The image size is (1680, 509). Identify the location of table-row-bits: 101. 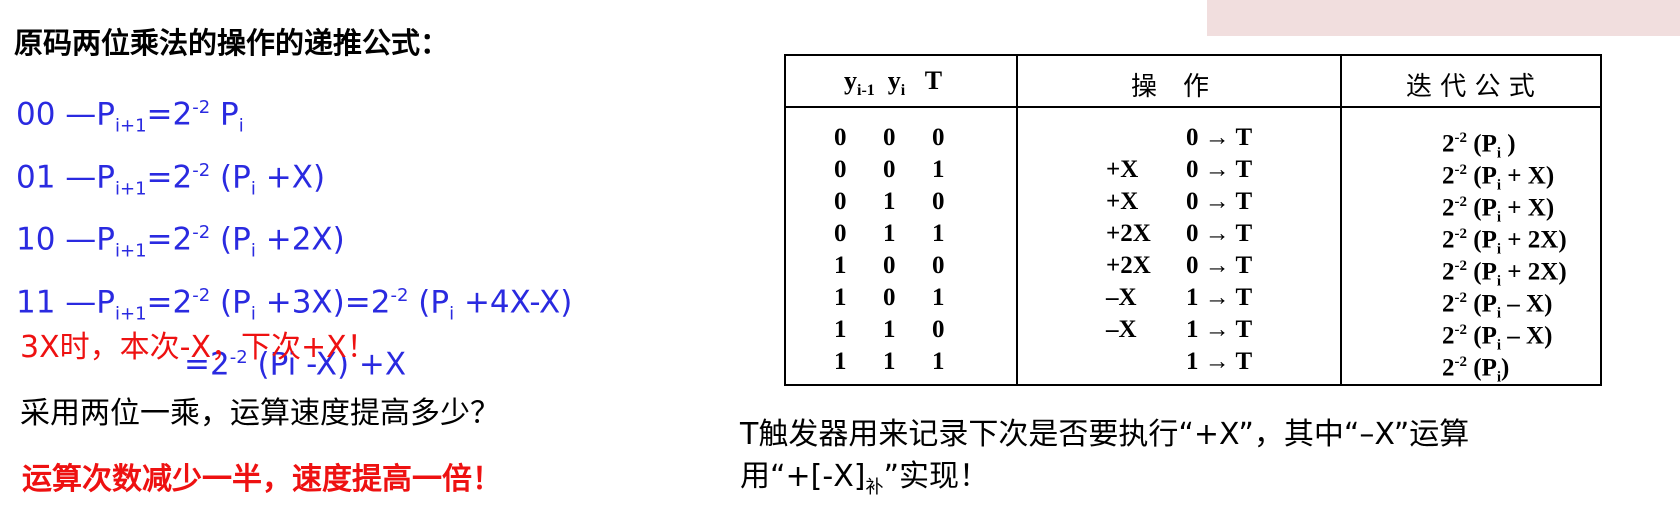
(889, 297).